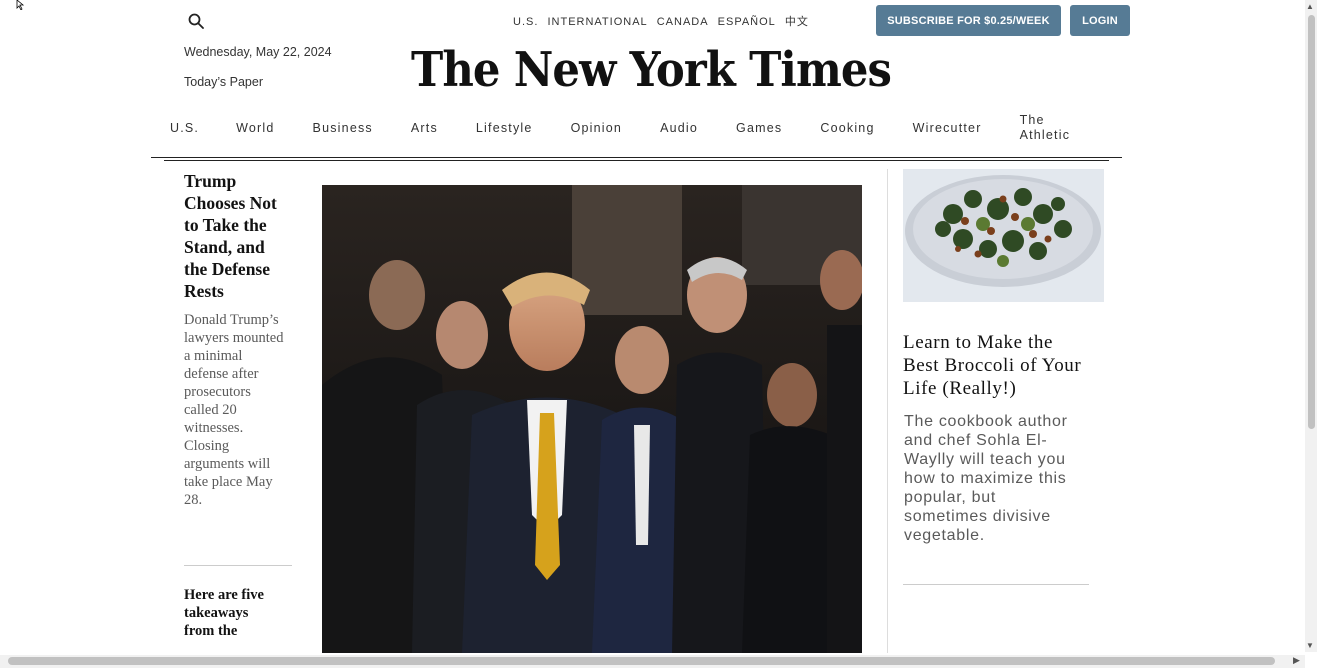 The height and width of the screenshot is (668, 1317). Describe the element at coordinates (525, 22) in the screenshot. I see `edition-link-us: U.S.` at that location.